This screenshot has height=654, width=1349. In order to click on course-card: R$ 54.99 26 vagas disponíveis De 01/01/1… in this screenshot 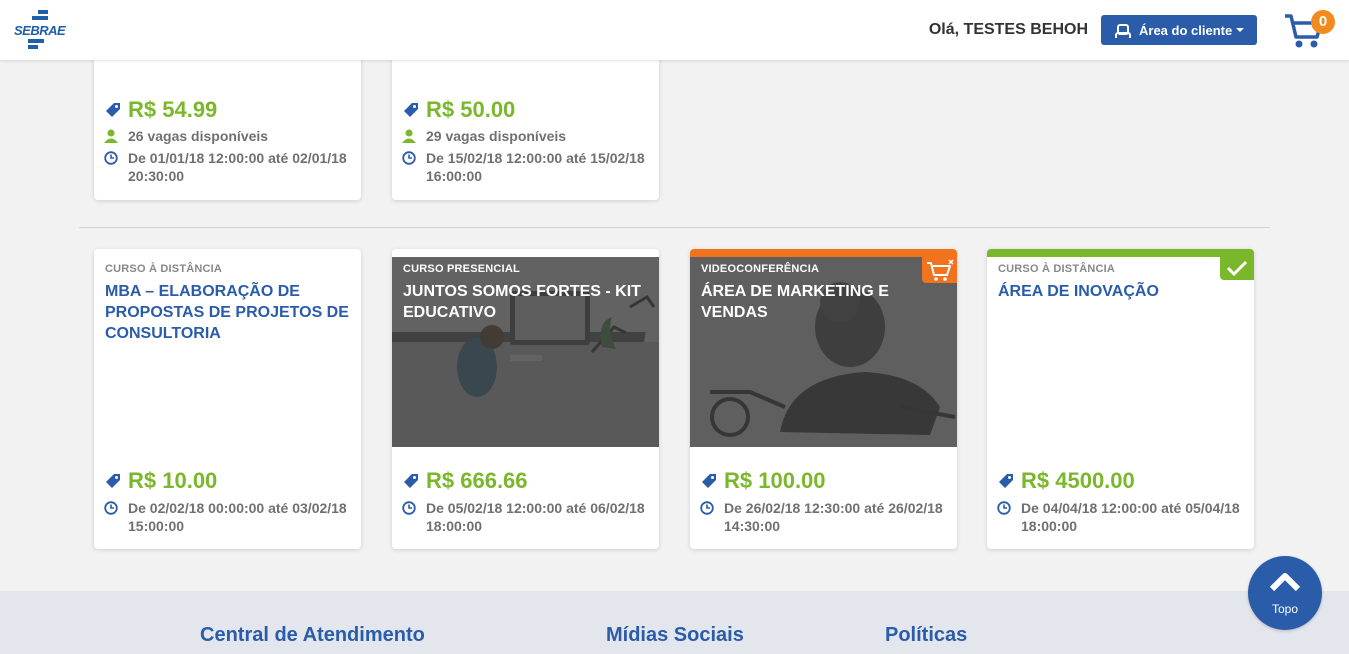, I will do `click(227, 120)`.